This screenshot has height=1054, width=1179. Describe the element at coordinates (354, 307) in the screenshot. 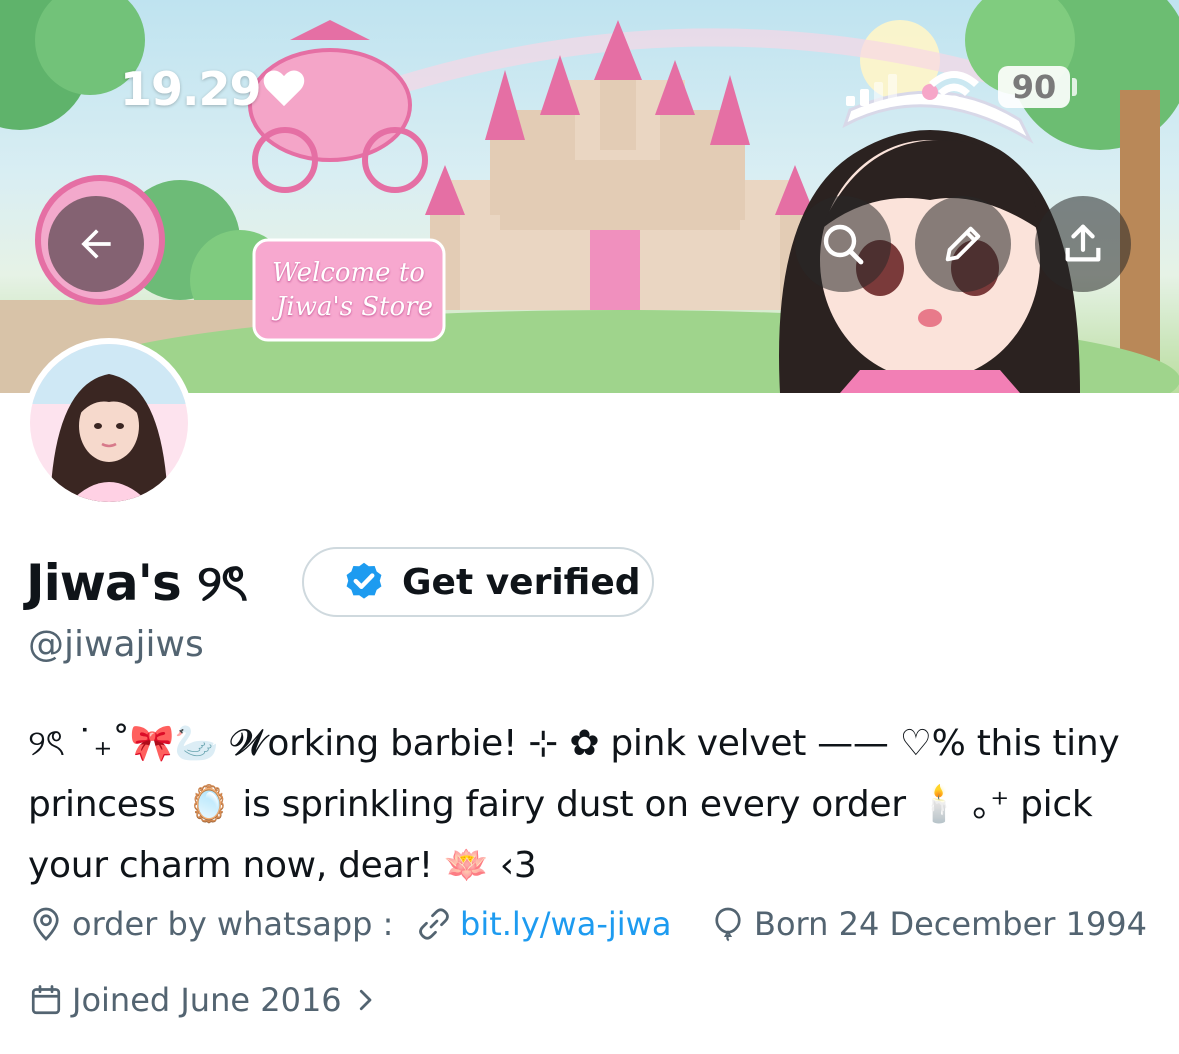

I see `banner-sign-line2: Jiwa's Store` at that location.